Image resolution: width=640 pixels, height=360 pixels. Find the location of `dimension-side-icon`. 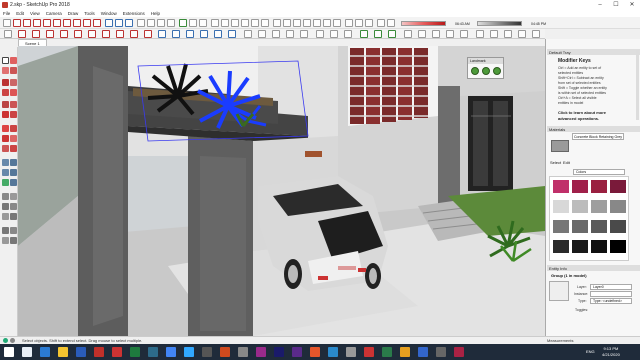

dimension-side-icon is located at coordinates (13, 162).